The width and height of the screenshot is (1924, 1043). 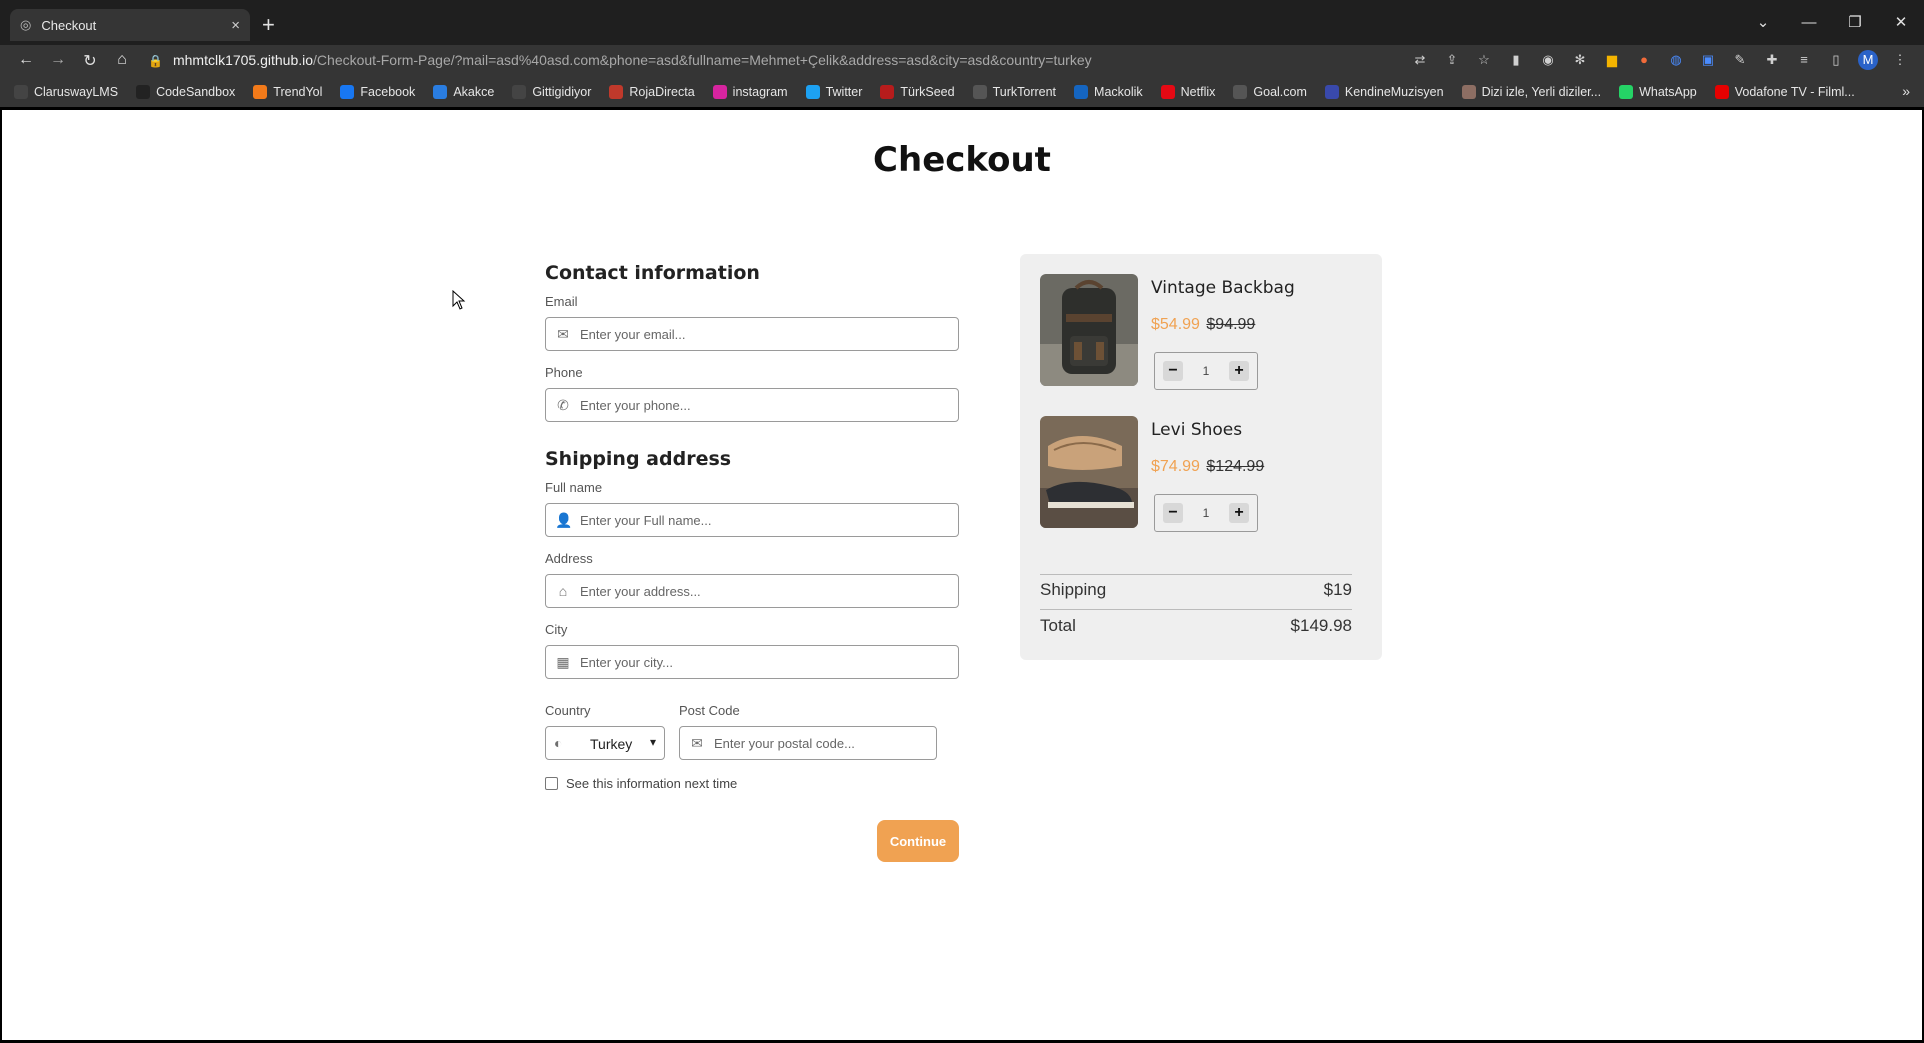 What do you see at coordinates (130, 25) in the screenshot?
I see `tab-checkout: ◎ Checkout ×` at bounding box center [130, 25].